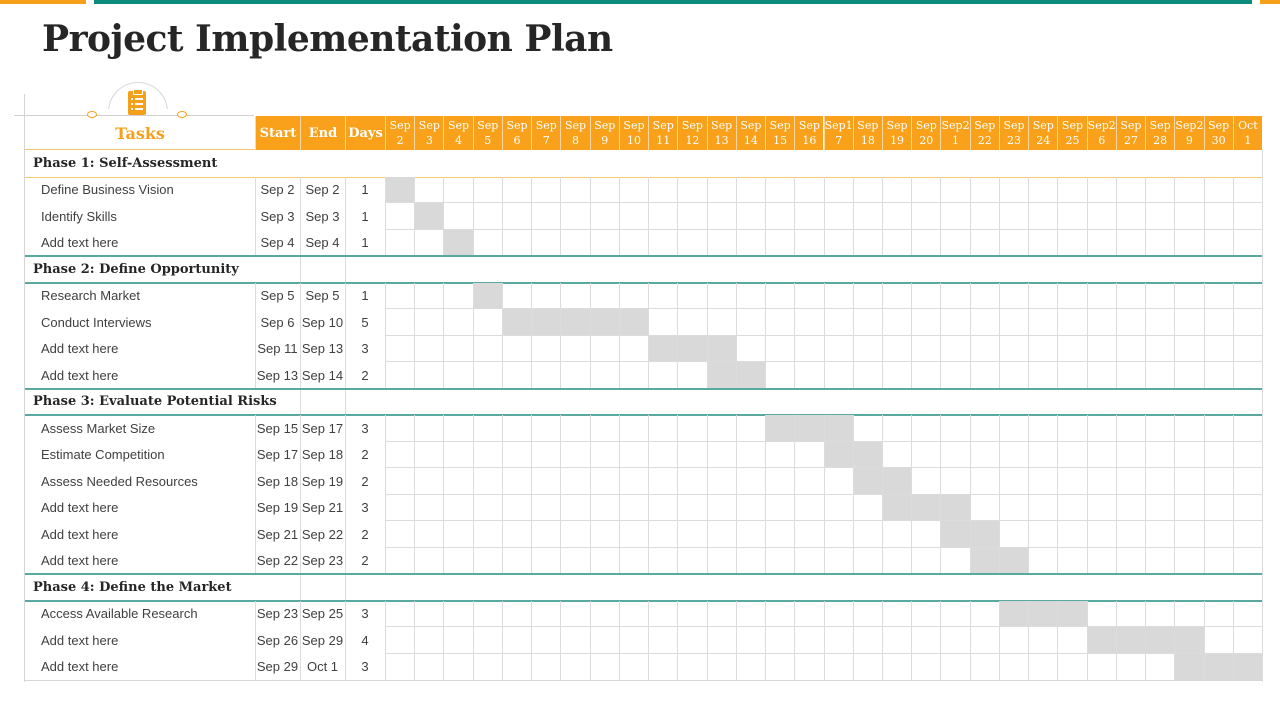  What do you see at coordinates (643, 507) in the screenshot?
I see `task-row: Add text here Sep 19 Sep 21 3` at bounding box center [643, 507].